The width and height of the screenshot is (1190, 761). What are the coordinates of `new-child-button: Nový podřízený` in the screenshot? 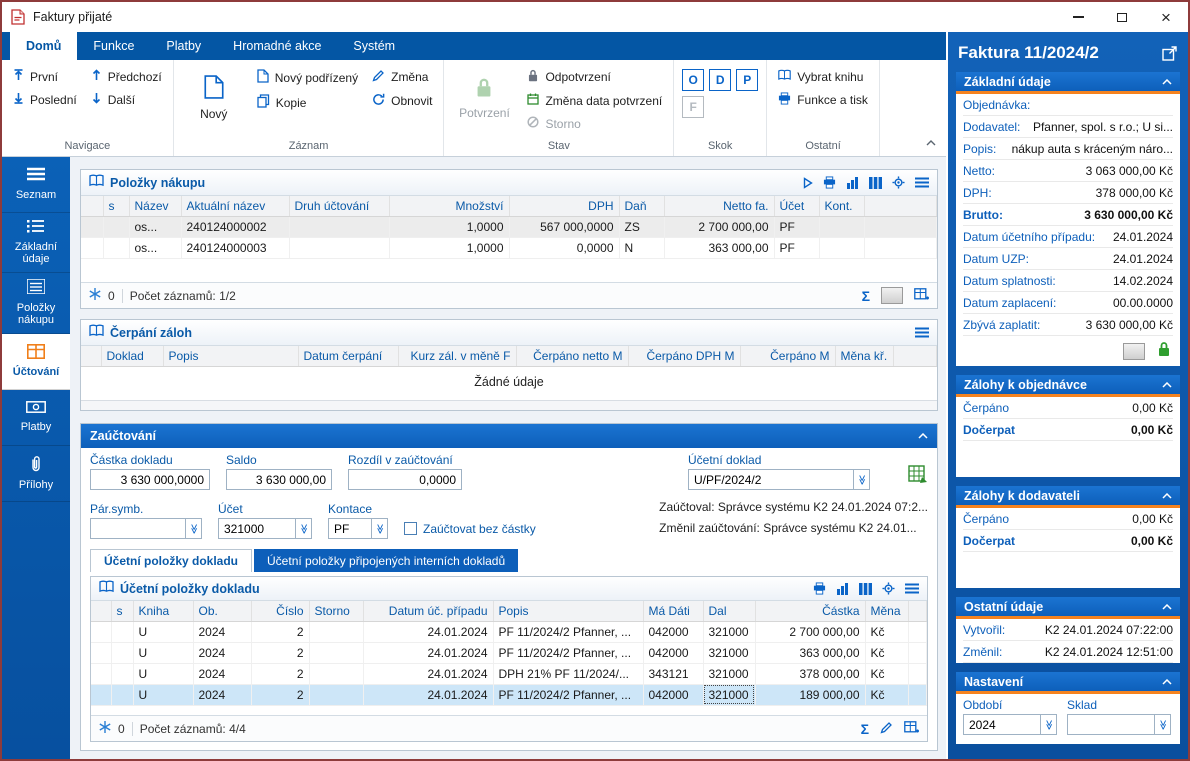 It's located at (307, 77).